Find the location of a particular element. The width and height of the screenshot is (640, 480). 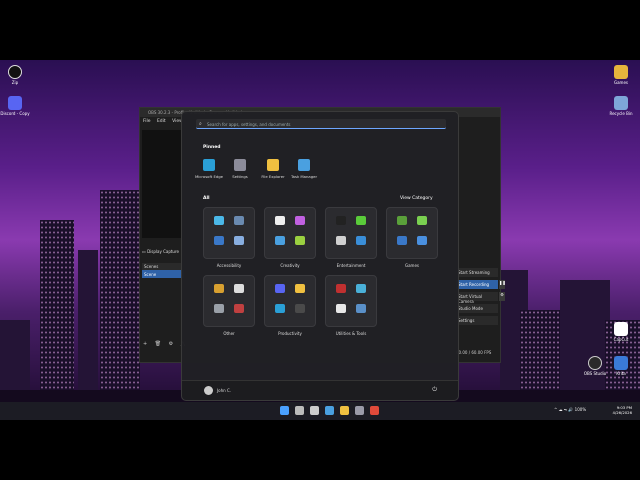

source-item: ▭ Display Capture is located at coordinates (163, 252).